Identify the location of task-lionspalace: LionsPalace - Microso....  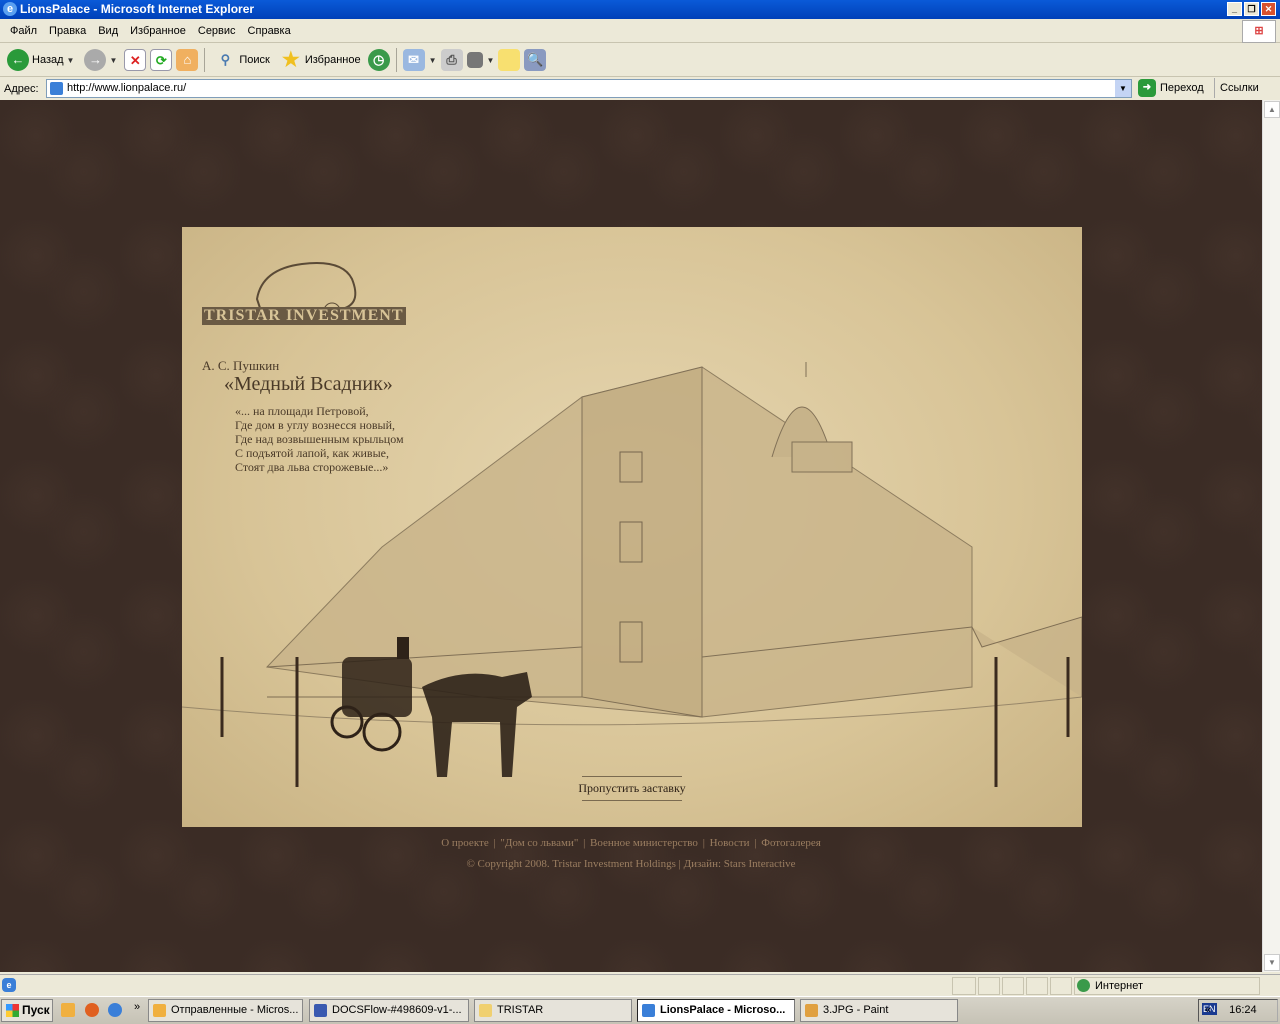
(716, 1010).